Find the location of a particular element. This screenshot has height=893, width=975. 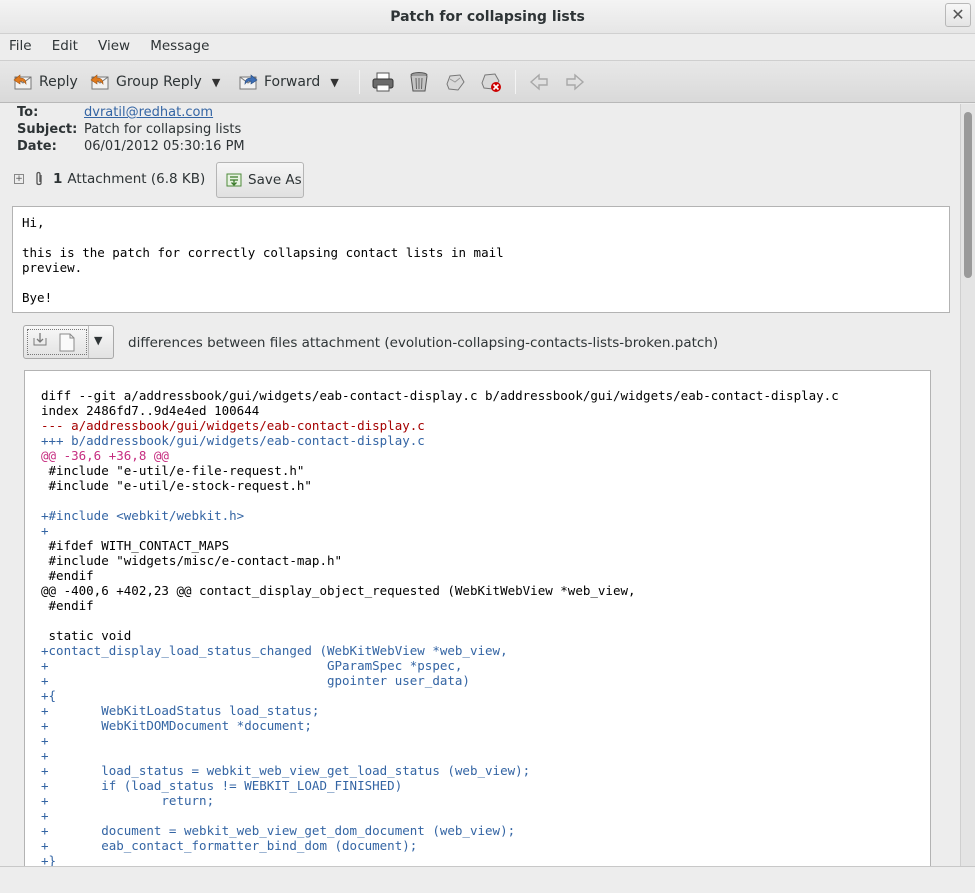

scrollbar is located at coordinates (967, 485).